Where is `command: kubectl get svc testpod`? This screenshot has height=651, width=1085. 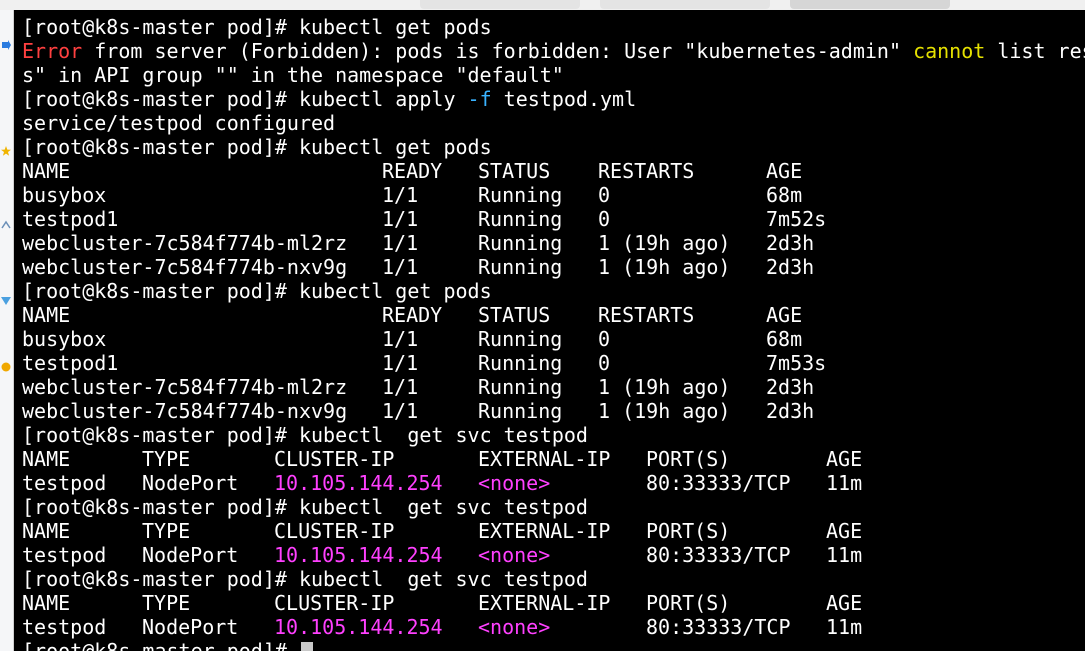
command: kubectl get svc testpod is located at coordinates (443, 579).